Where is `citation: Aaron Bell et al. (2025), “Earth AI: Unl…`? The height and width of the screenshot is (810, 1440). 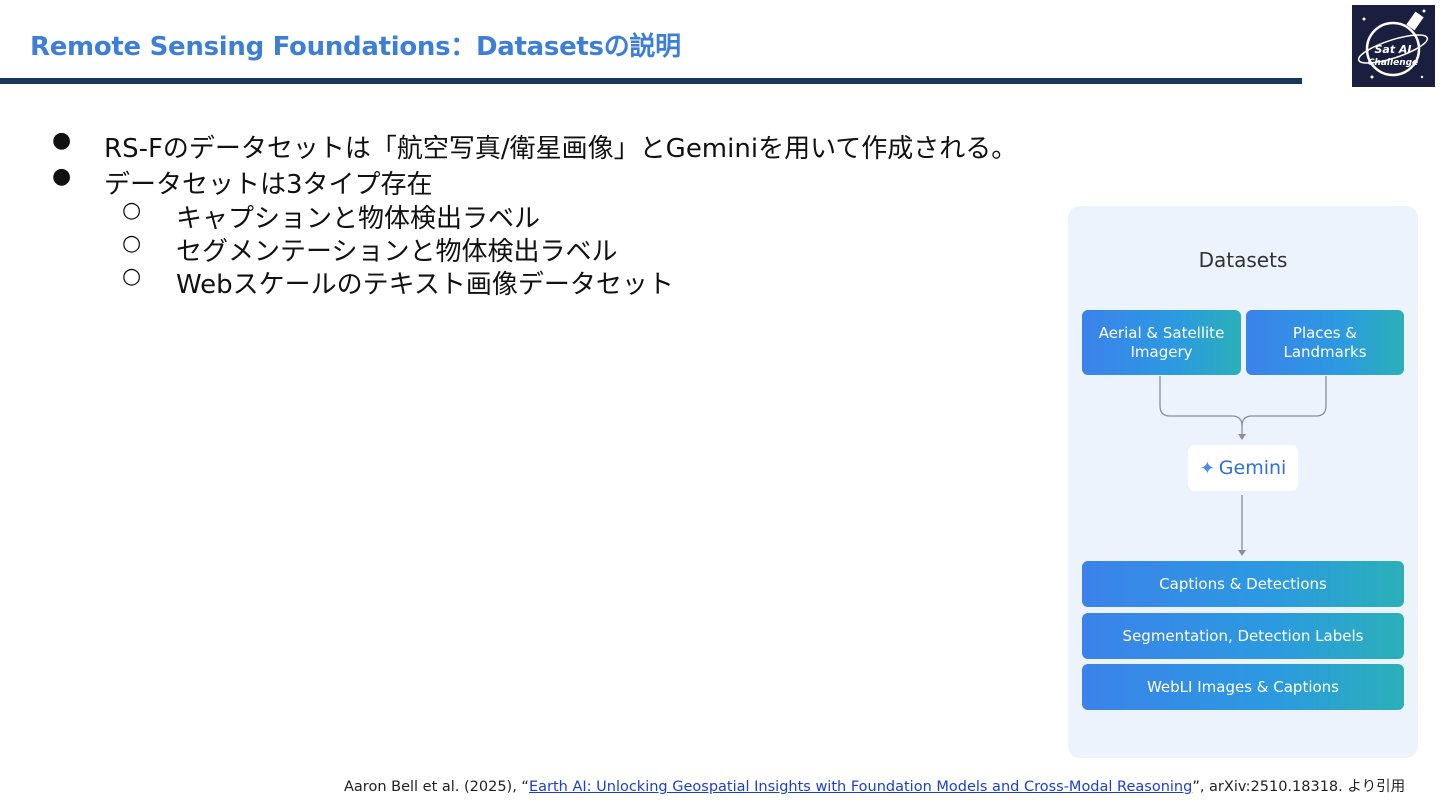 citation: Aaron Bell et al. (2025), “Earth AI: Unl… is located at coordinates (874, 785).